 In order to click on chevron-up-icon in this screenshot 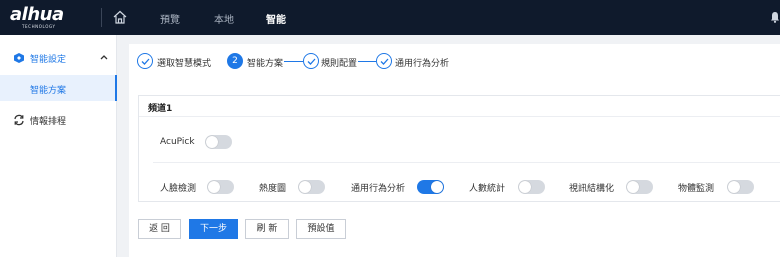, I will do `click(104, 57)`.